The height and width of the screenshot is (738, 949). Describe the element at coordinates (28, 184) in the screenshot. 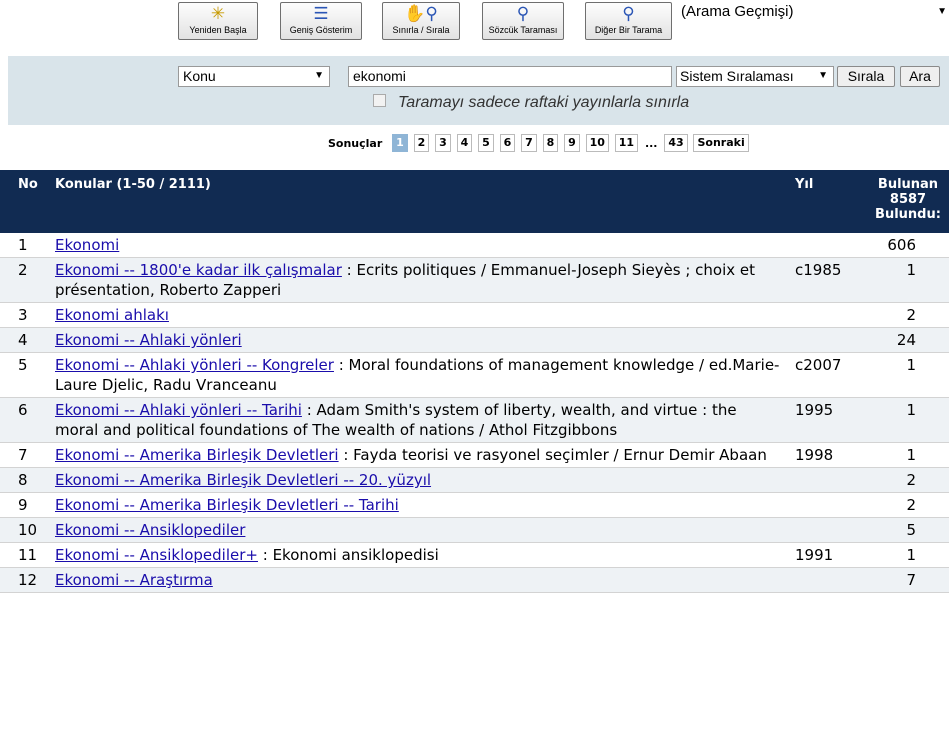

I see `col-no-header: No` at that location.